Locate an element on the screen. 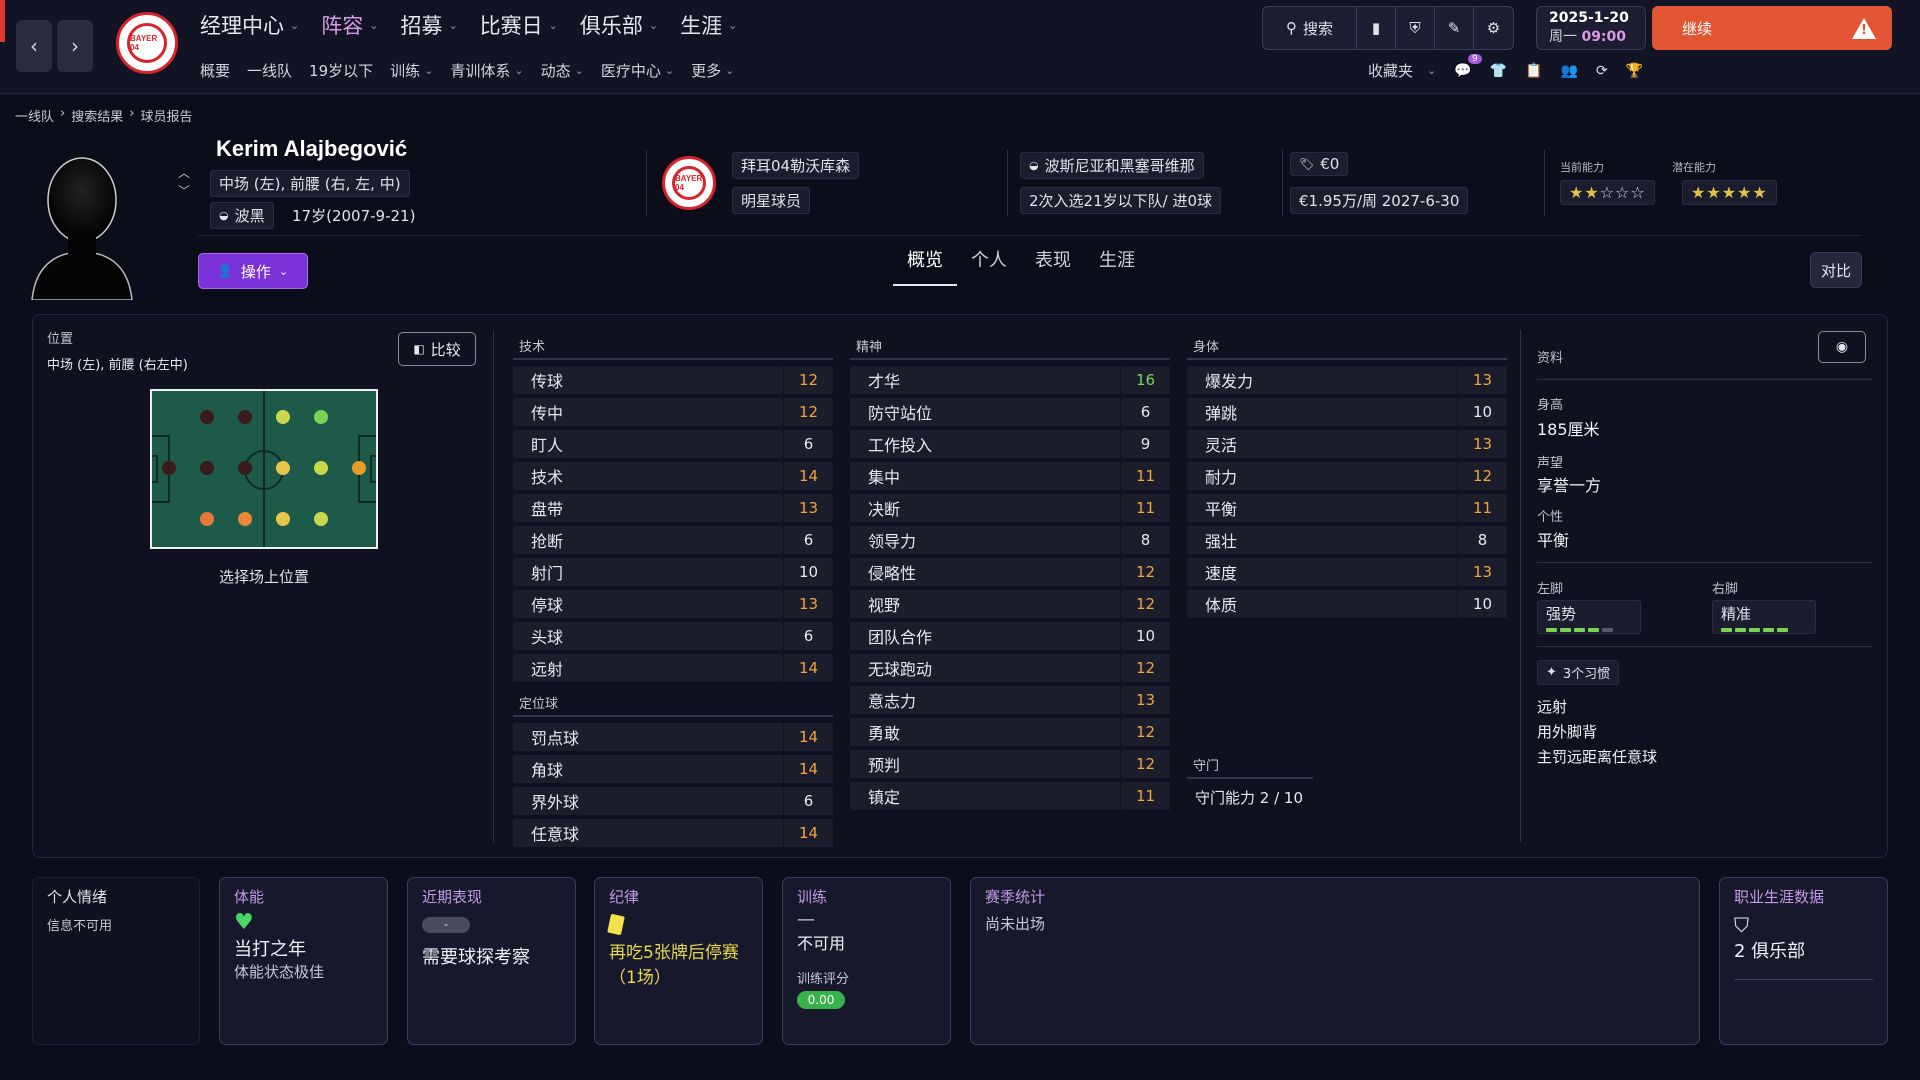 The height and width of the screenshot is (1080, 1920). career-card: 职业生涯数据 ⛉ 2 俱乐部 is located at coordinates (1803, 961).